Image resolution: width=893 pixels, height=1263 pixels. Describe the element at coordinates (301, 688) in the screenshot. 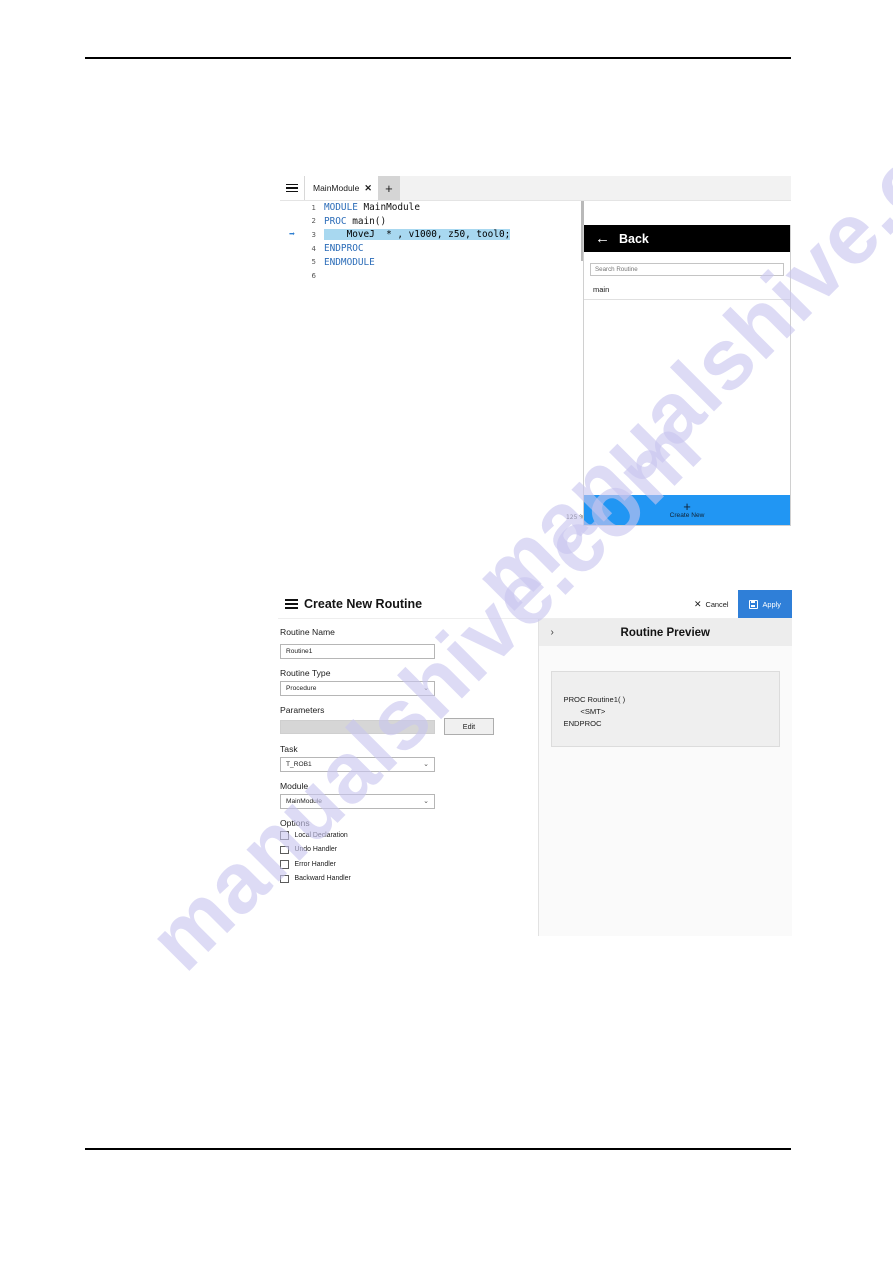

I see `routine-type-value: Procedure` at that location.